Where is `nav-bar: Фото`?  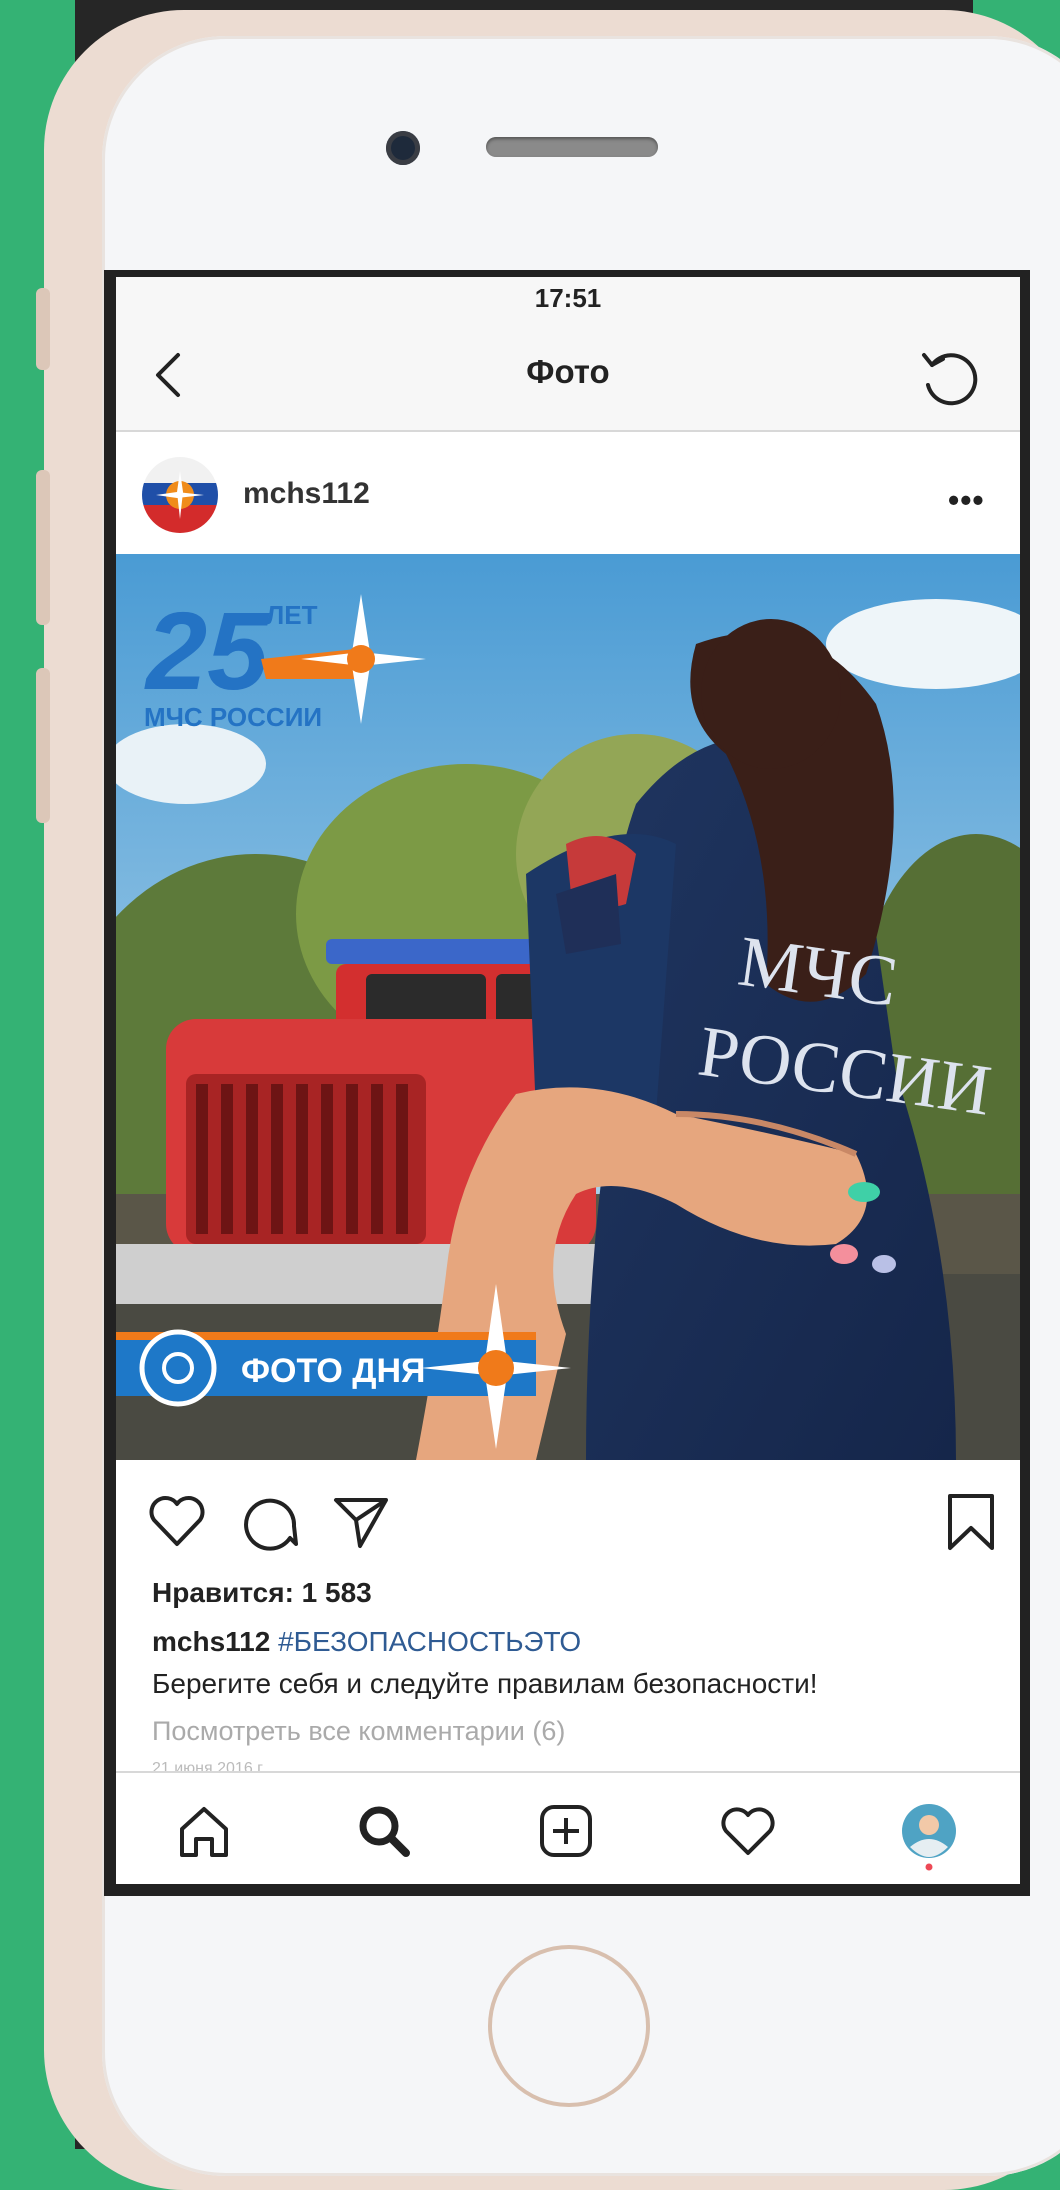 nav-bar: Фото is located at coordinates (568, 375).